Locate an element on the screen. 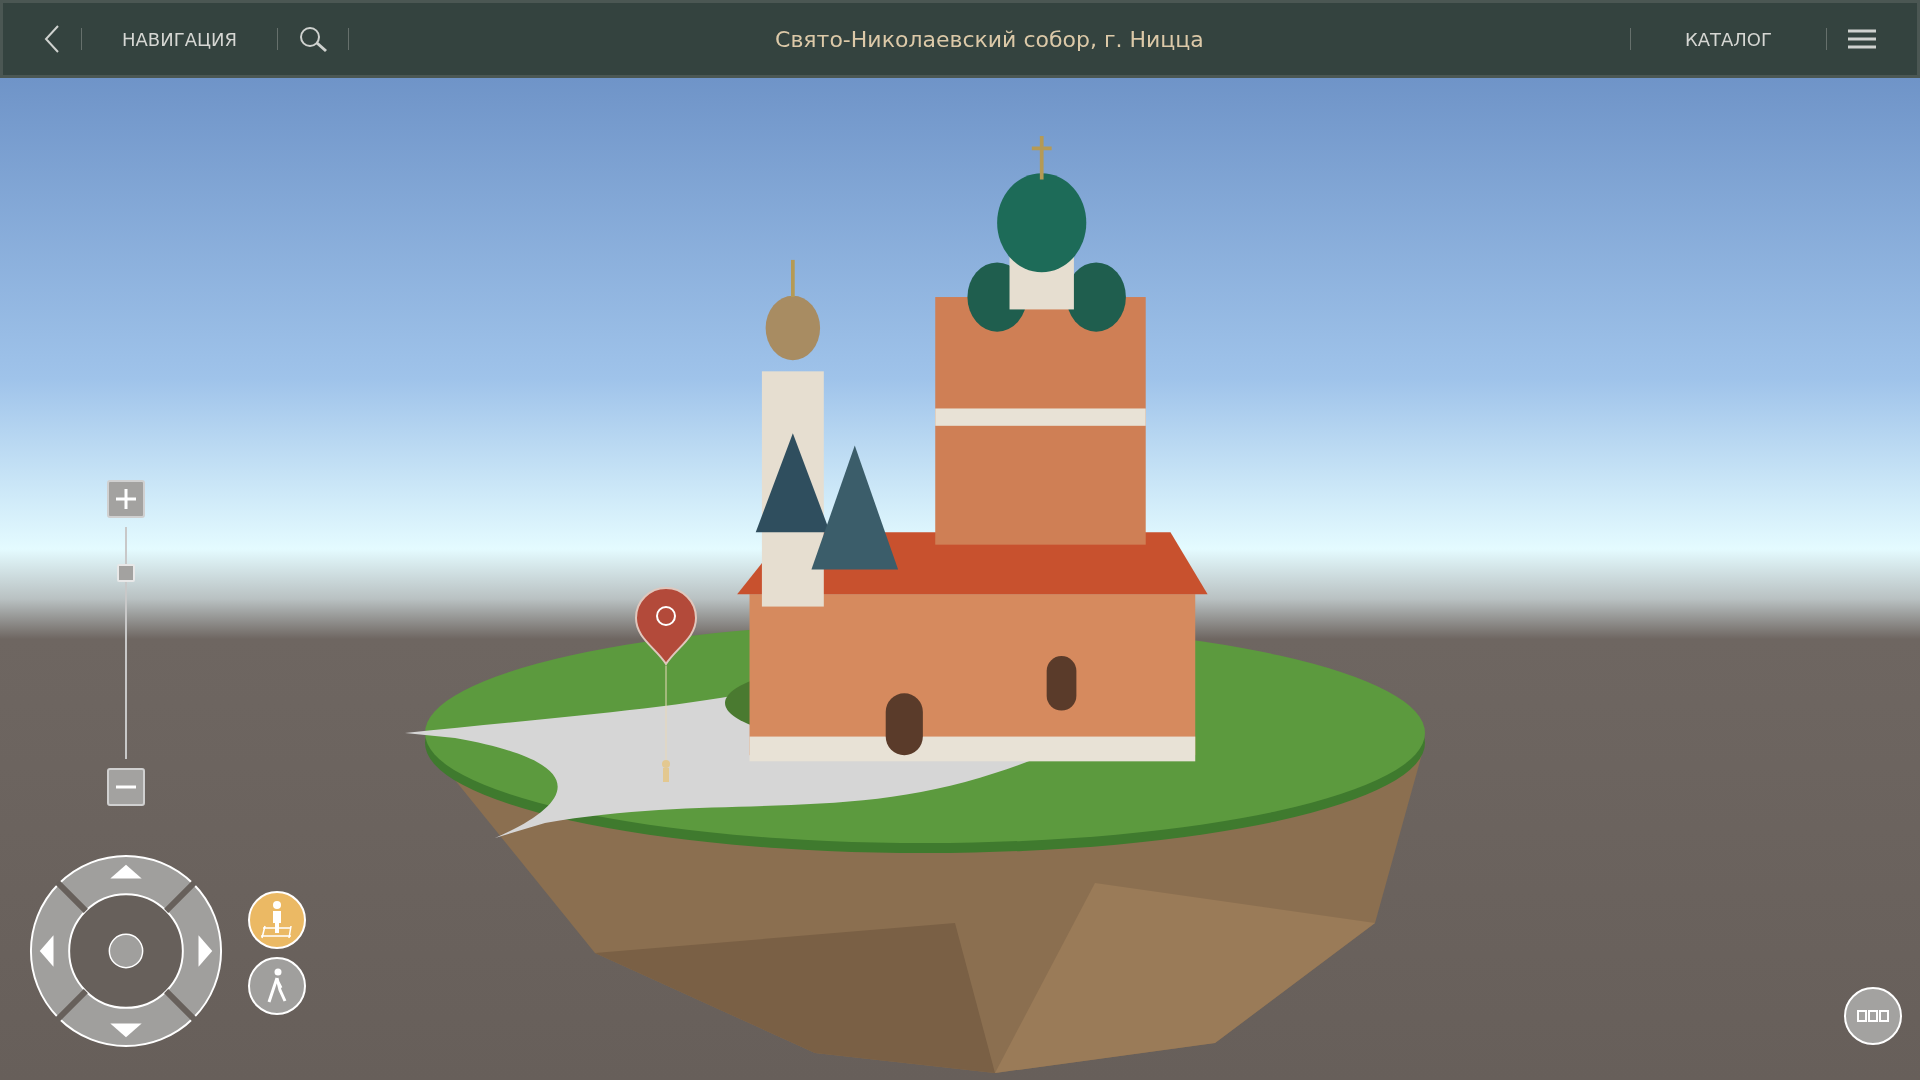 The height and width of the screenshot is (1080, 1920). zoom-out-button is located at coordinates (126, 787).